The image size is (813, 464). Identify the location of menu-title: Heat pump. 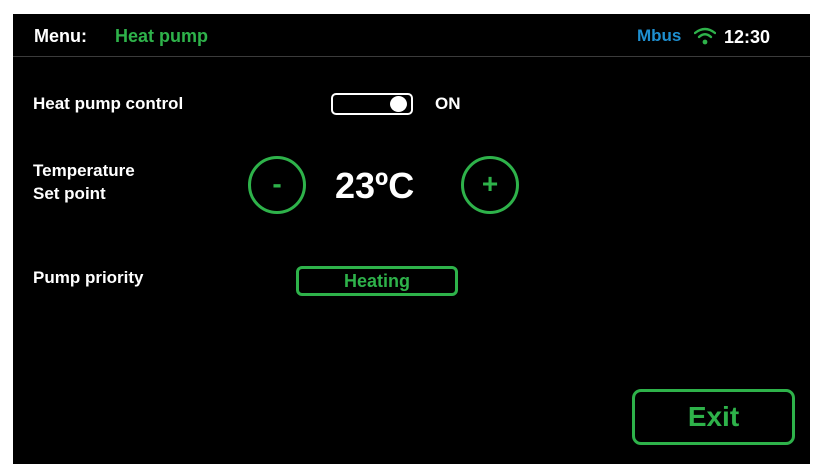
(162, 36).